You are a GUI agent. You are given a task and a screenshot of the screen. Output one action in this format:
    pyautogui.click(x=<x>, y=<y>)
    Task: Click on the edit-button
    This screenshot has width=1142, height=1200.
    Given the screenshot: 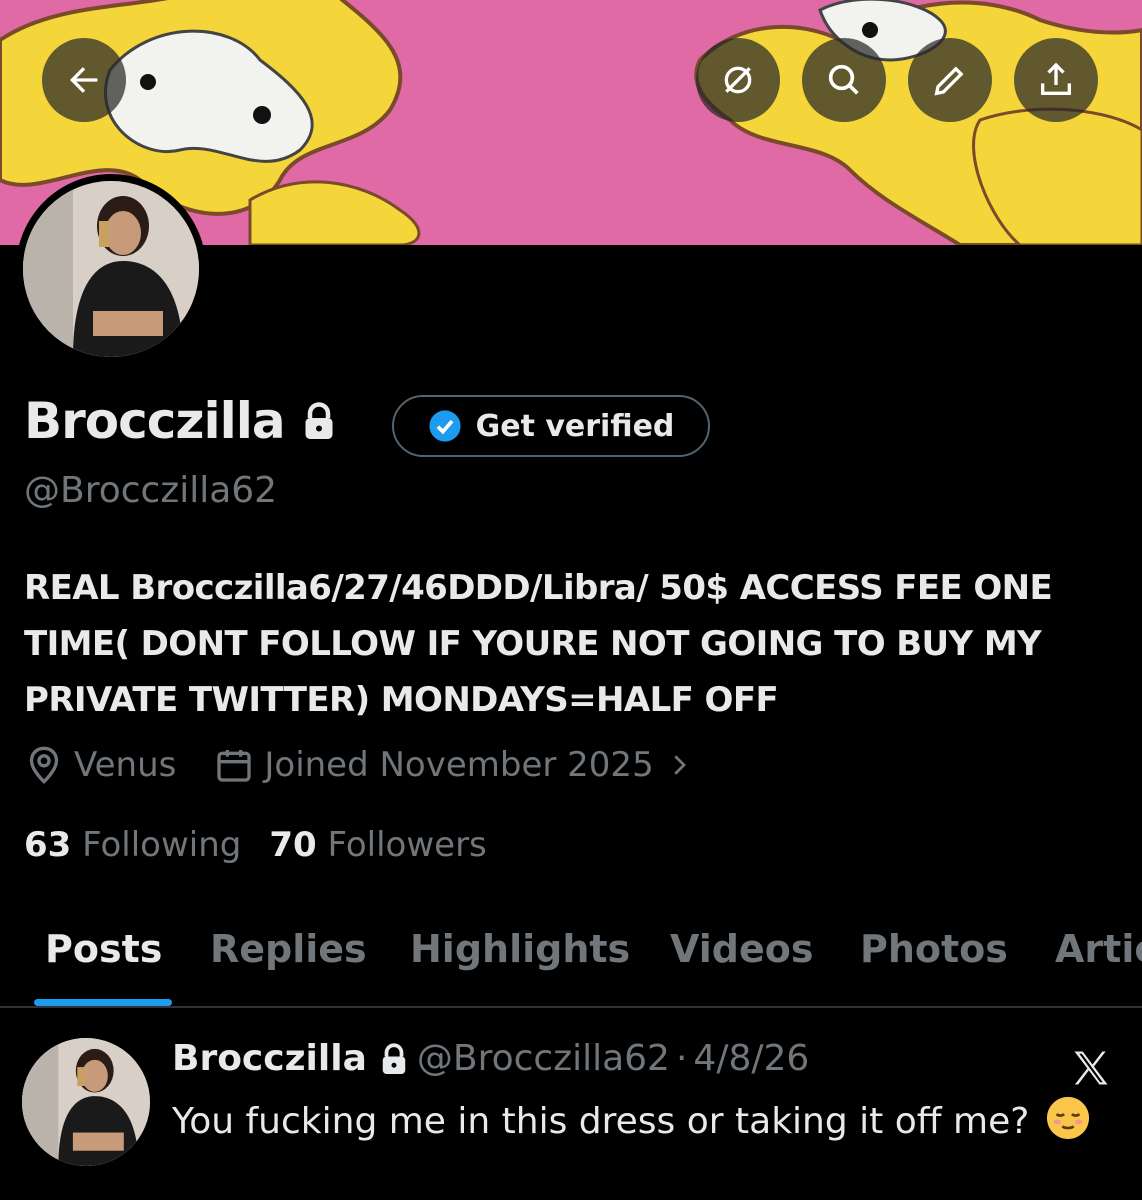 What is the action you would take?
    pyautogui.click(x=950, y=80)
    